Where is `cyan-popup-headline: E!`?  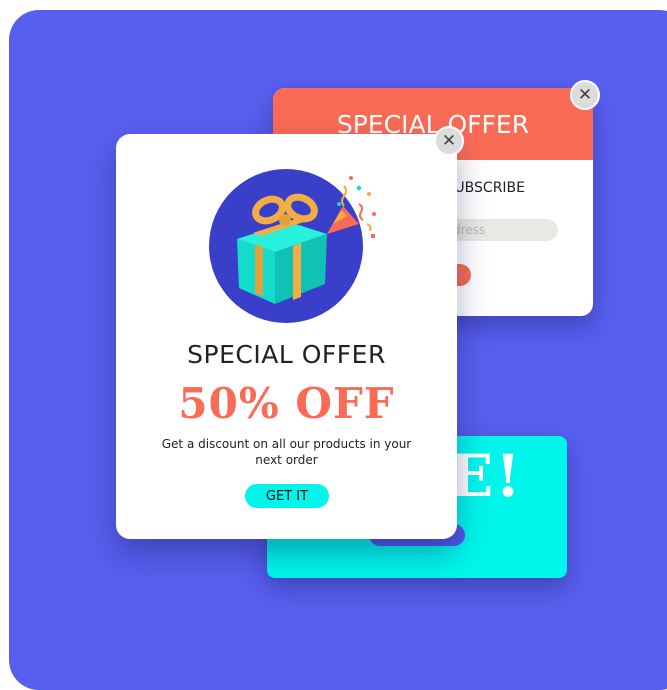
cyan-popup-headline: E! is located at coordinates (486, 476).